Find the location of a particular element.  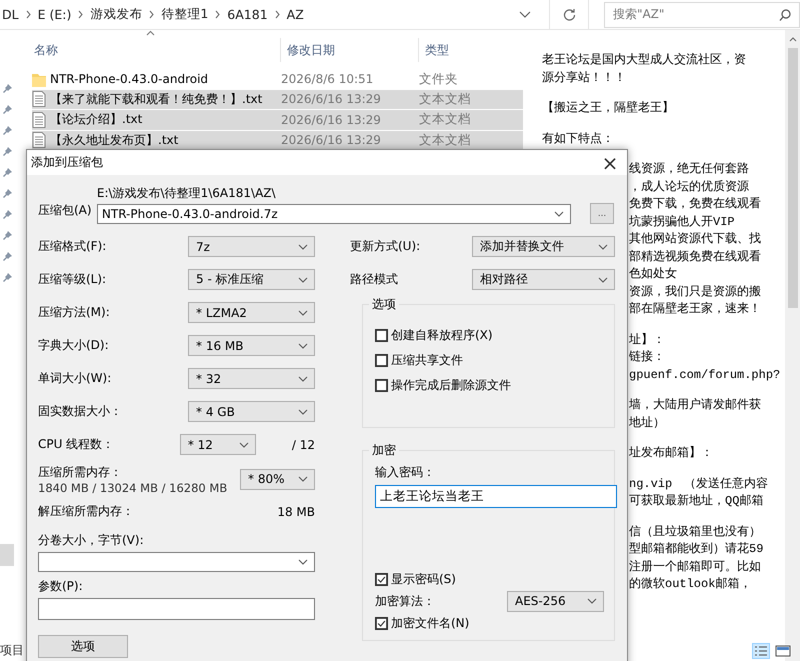

volume-size-field is located at coordinates (176, 562).